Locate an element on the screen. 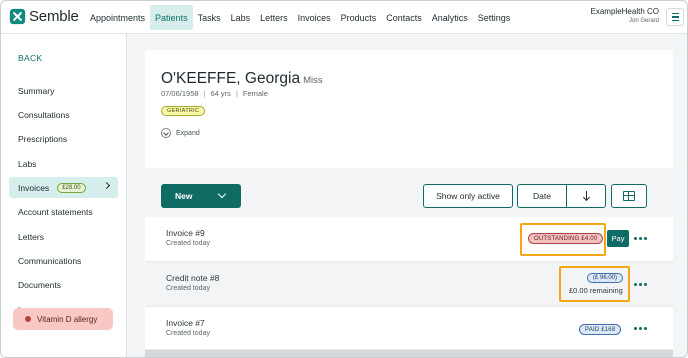 This screenshot has width=688, height=358. sidebar-item-invoices: Invoices £28.00 is located at coordinates (63, 187).